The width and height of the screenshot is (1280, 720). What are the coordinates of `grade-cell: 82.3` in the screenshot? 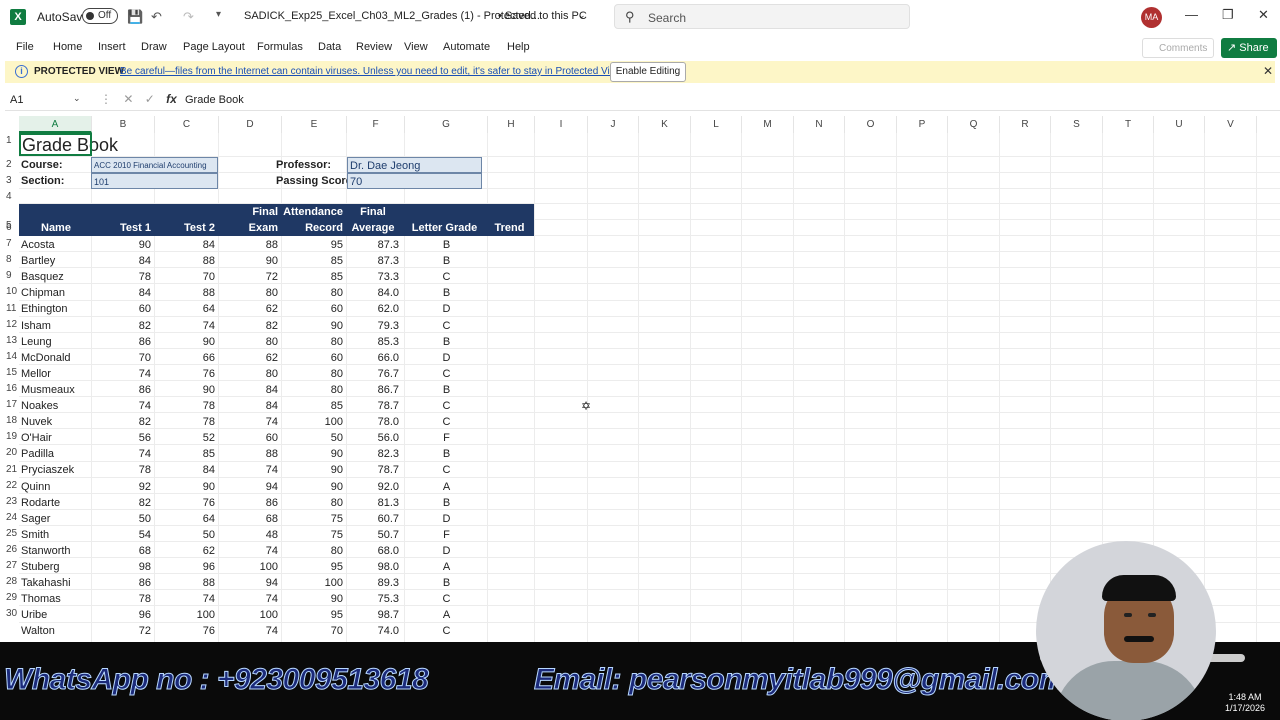 It's located at (375, 454).